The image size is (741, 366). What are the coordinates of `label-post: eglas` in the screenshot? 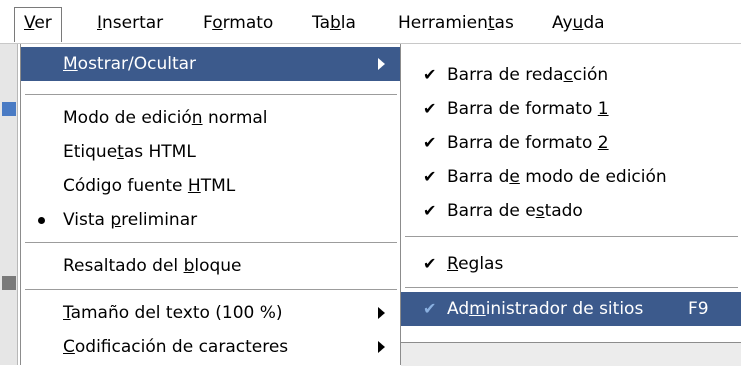 It's located at (481, 264).